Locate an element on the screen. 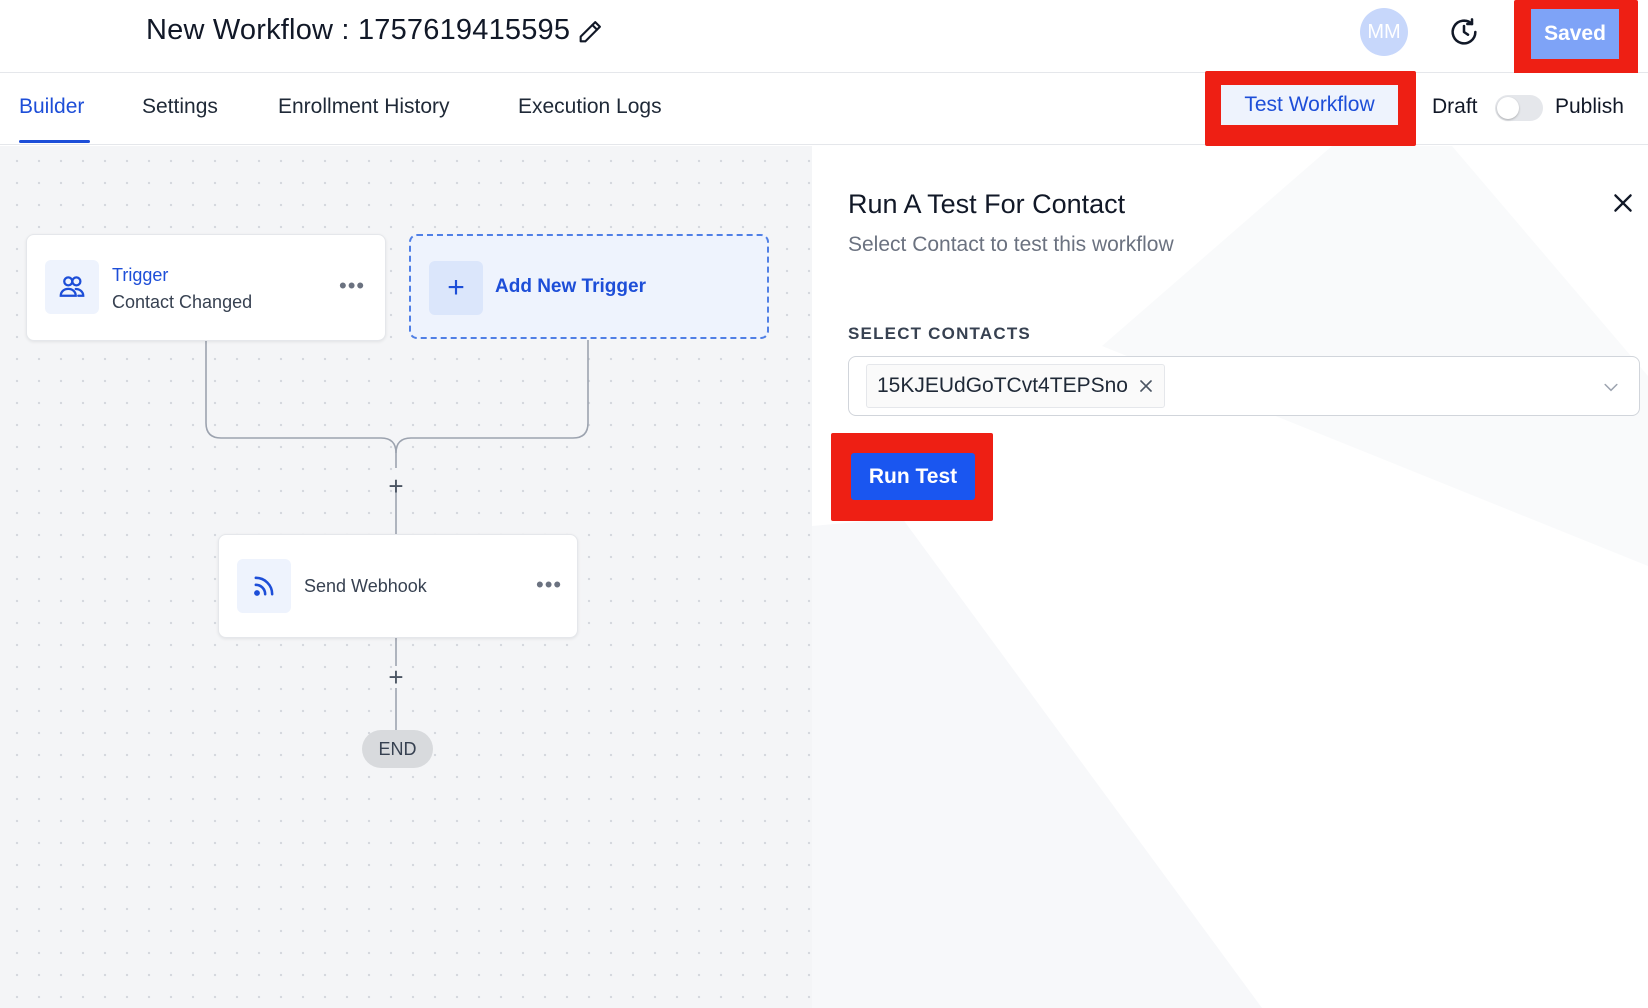 The image size is (1648, 1008). panel-subtitle: Select Contact to test this workflow is located at coordinates (1011, 244).